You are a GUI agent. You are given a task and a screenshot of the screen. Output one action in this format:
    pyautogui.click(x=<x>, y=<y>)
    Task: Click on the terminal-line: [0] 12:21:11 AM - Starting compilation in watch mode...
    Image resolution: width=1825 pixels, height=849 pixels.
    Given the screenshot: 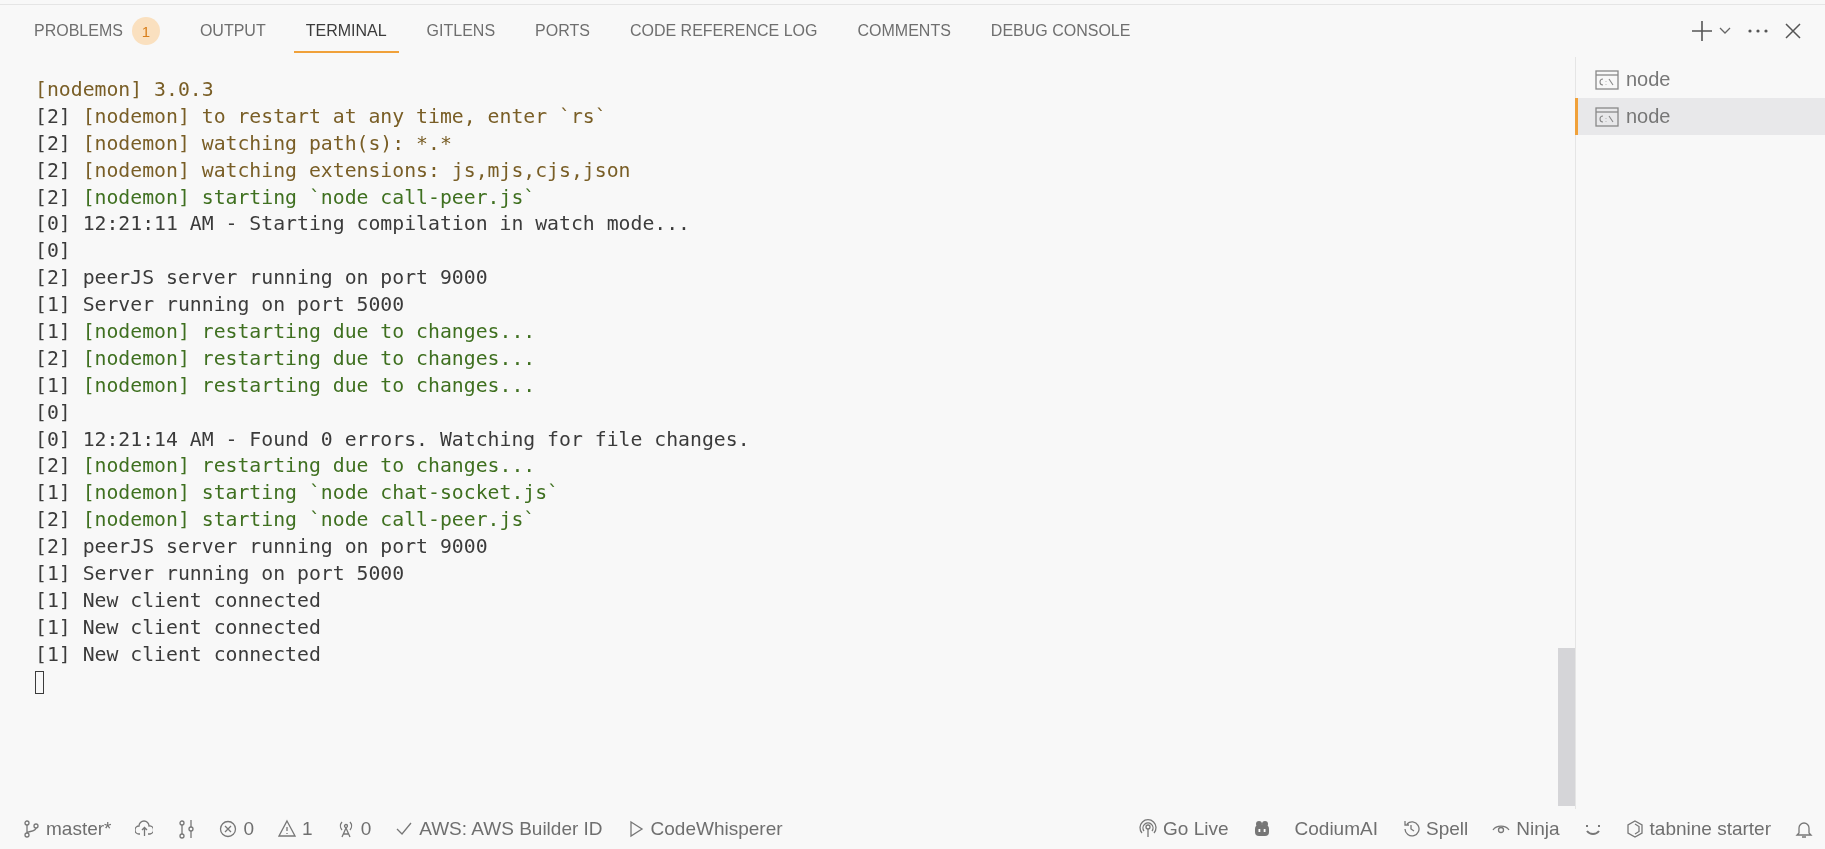 What is the action you would take?
    pyautogui.click(x=363, y=224)
    